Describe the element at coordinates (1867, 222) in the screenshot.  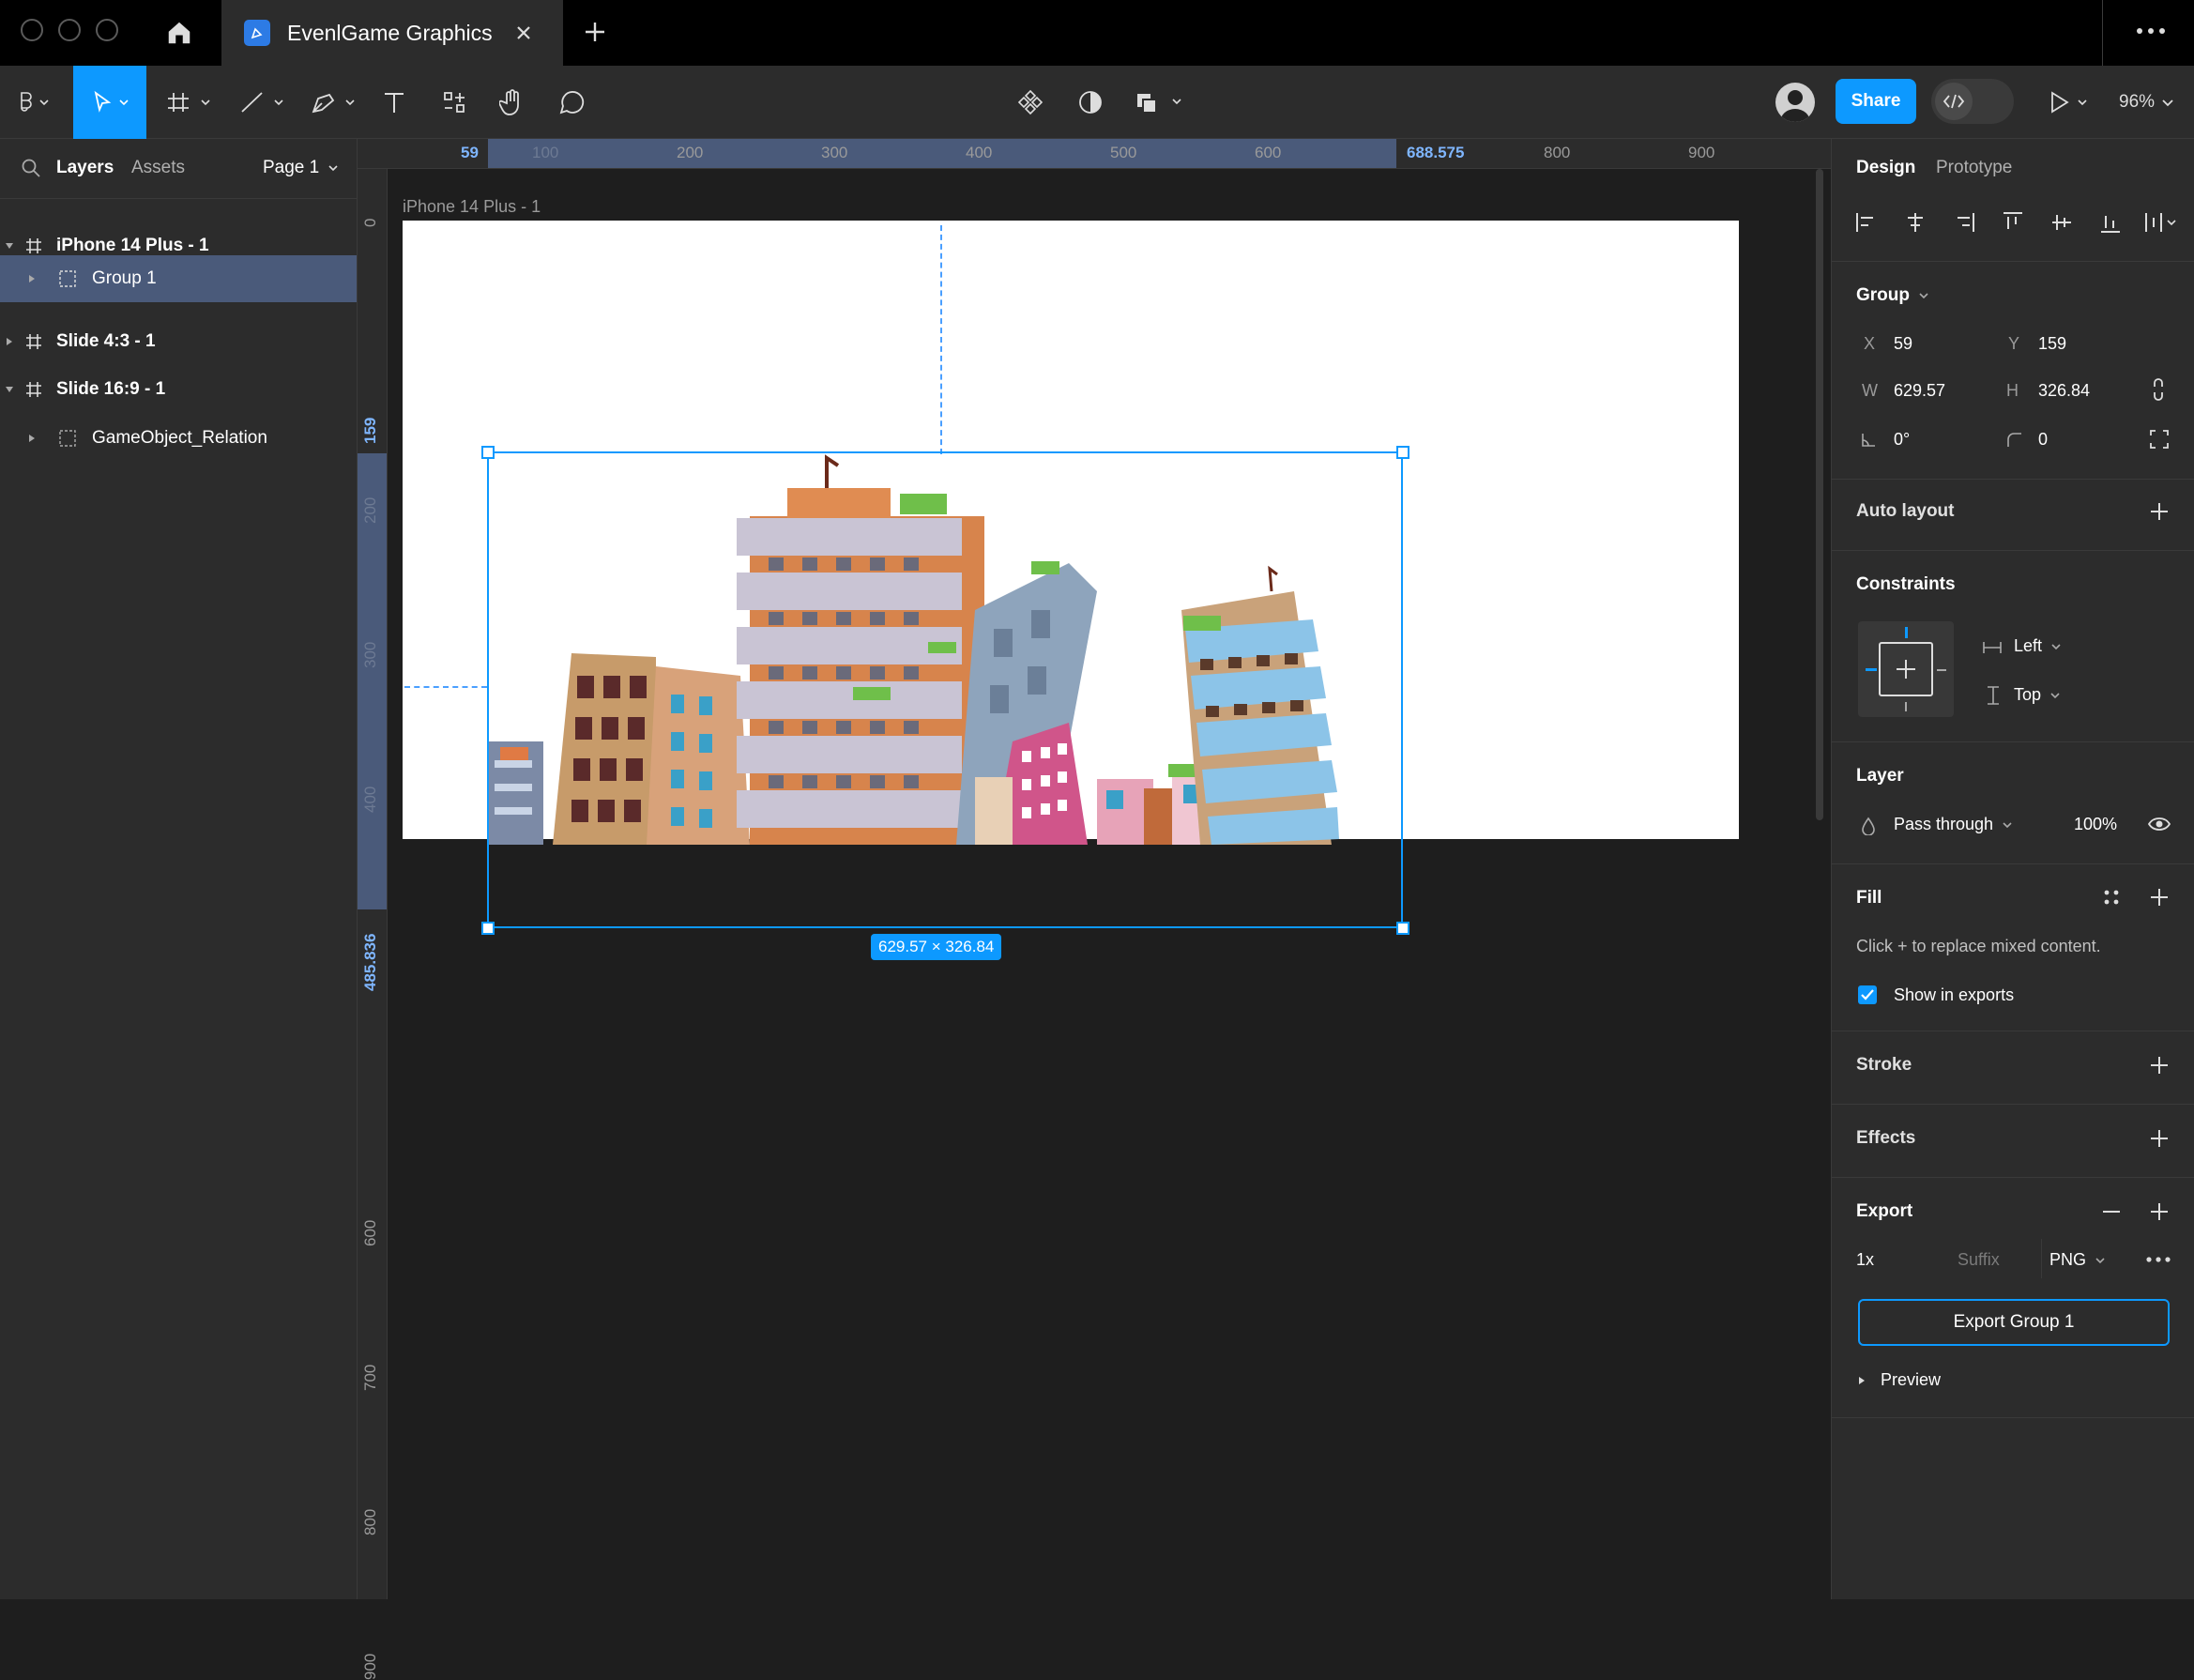
I see `align-left-icon` at that location.